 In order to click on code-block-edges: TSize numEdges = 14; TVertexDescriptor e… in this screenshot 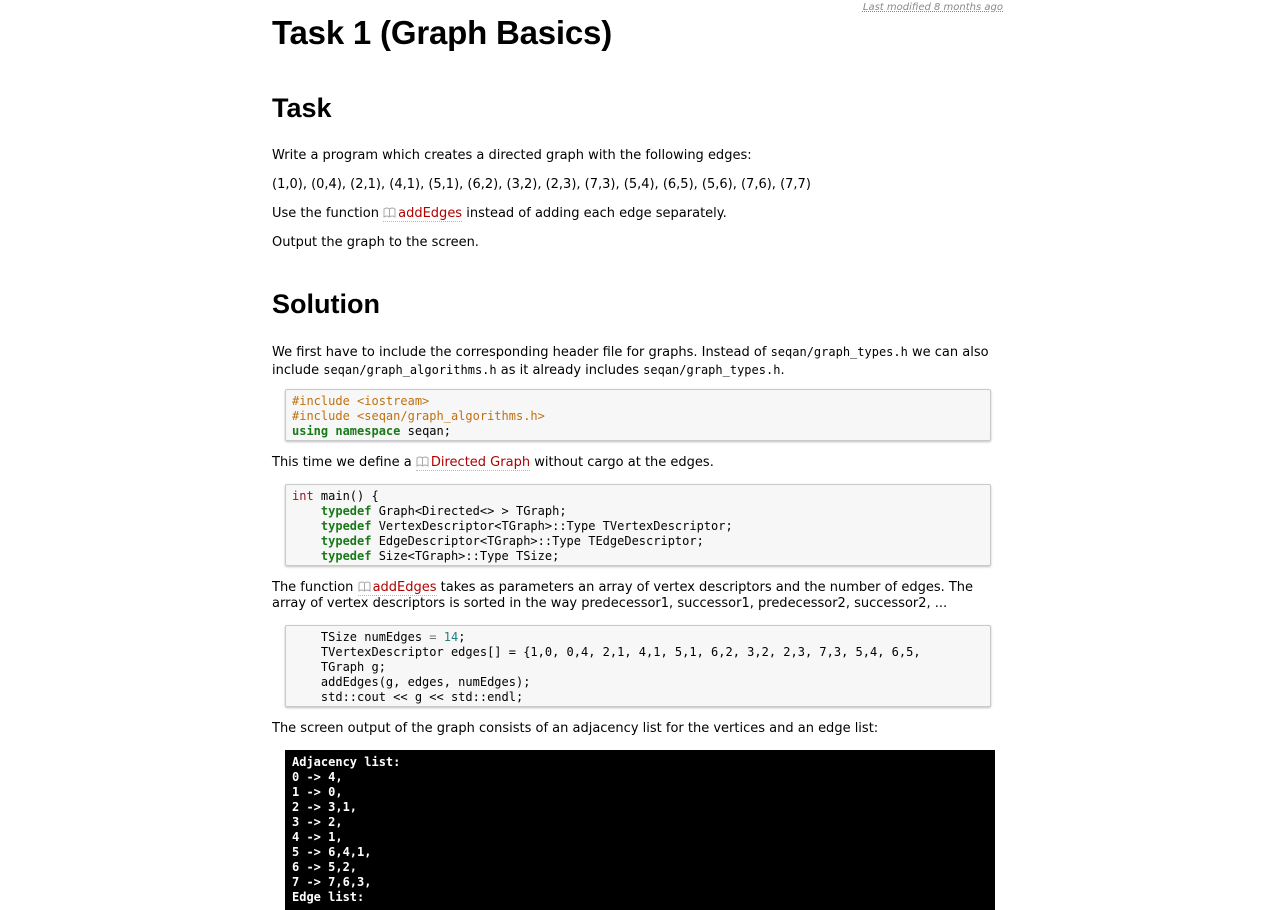, I will do `click(638, 666)`.